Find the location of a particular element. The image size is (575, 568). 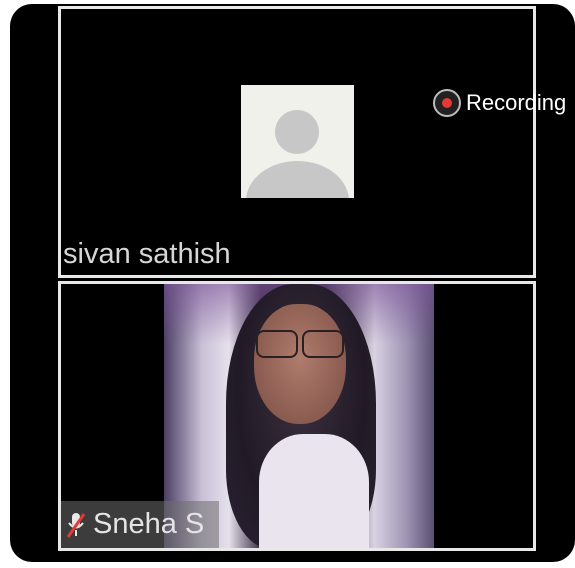

glasses-lens-left is located at coordinates (277, 344).